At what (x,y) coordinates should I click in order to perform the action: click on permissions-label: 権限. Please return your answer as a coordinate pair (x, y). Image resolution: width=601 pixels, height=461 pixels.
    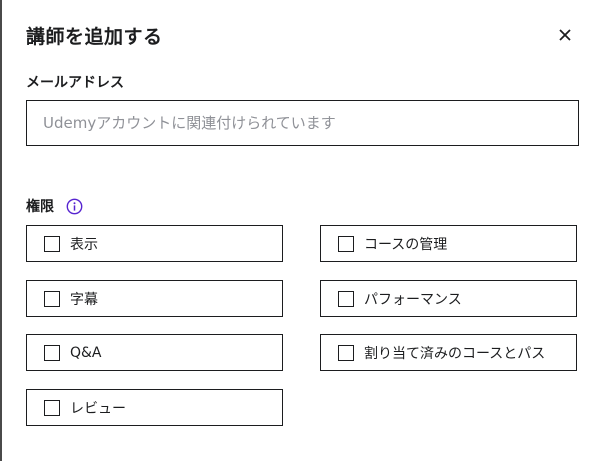
    Looking at the image, I should click on (40, 207).